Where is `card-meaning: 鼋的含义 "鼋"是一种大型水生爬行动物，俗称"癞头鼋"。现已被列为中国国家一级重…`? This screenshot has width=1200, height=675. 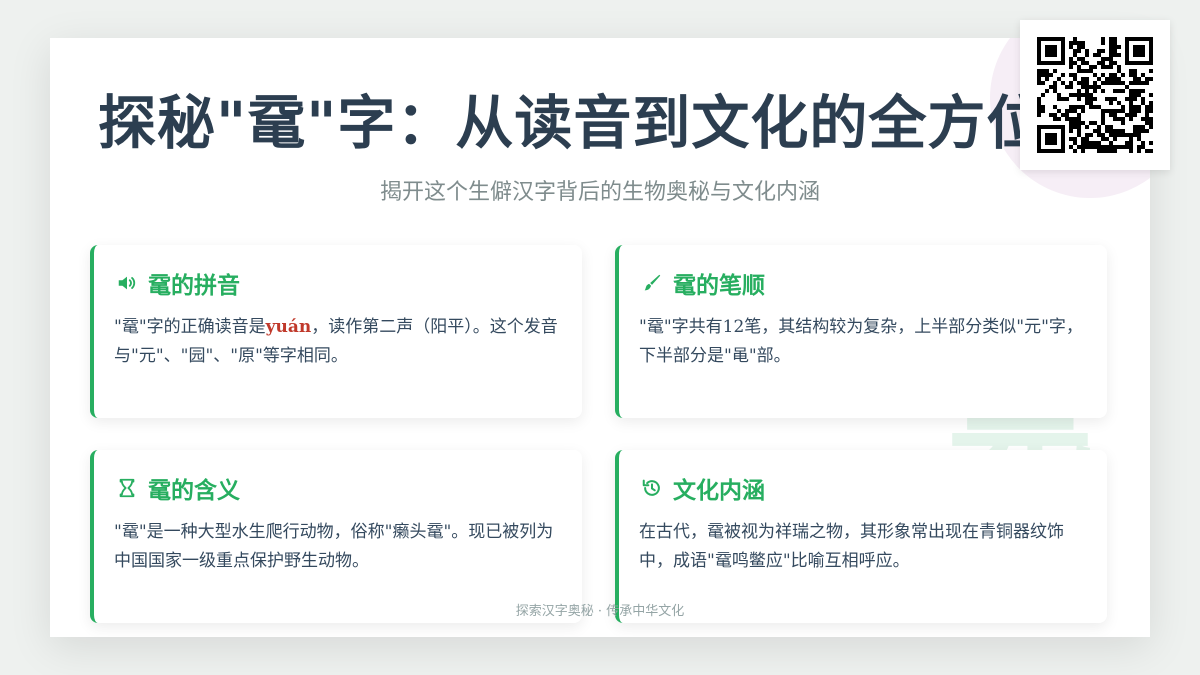 card-meaning: 鼋的含义 "鼋"是一种大型水生爬行动物，俗称"癞头鼋"。现已被列为中国国家一级重… is located at coordinates (336, 536).